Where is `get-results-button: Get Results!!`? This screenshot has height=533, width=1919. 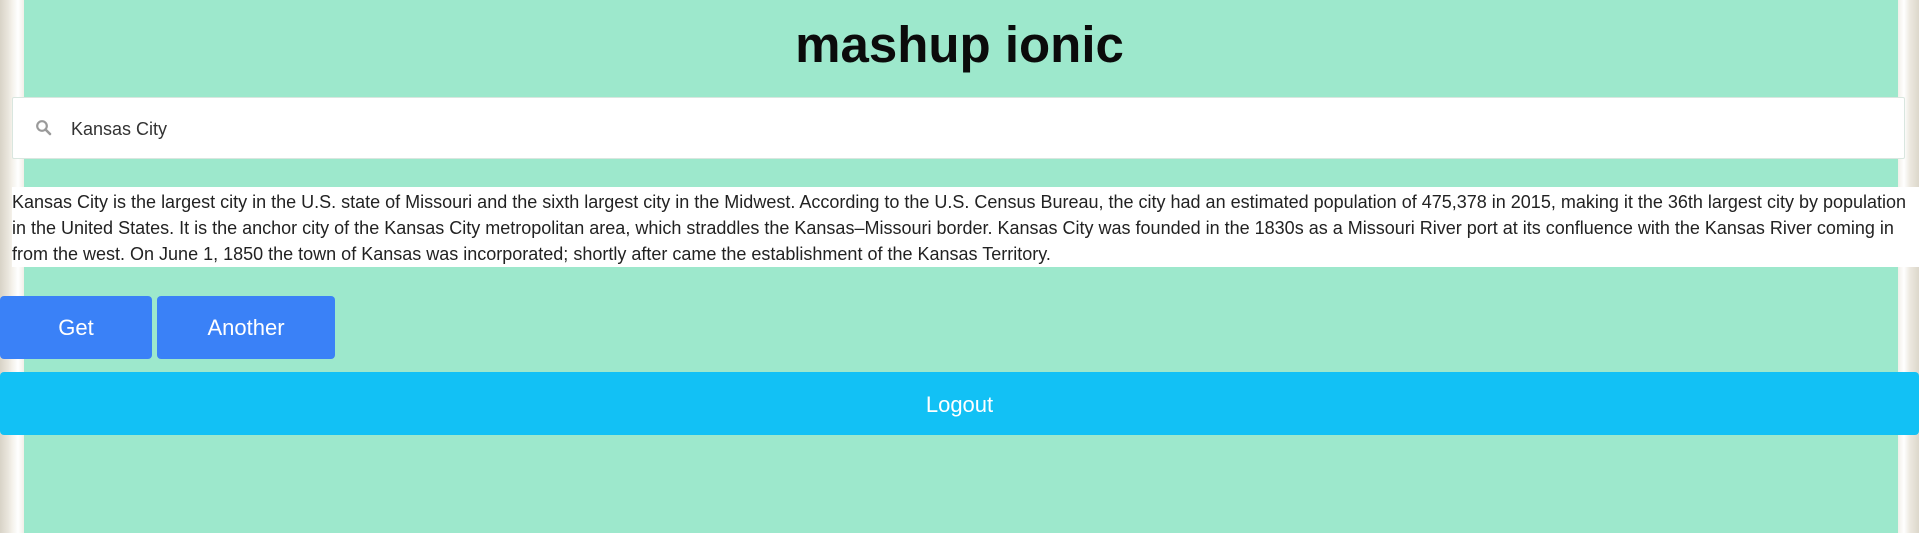 get-results-button: Get Results!! is located at coordinates (76, 349).